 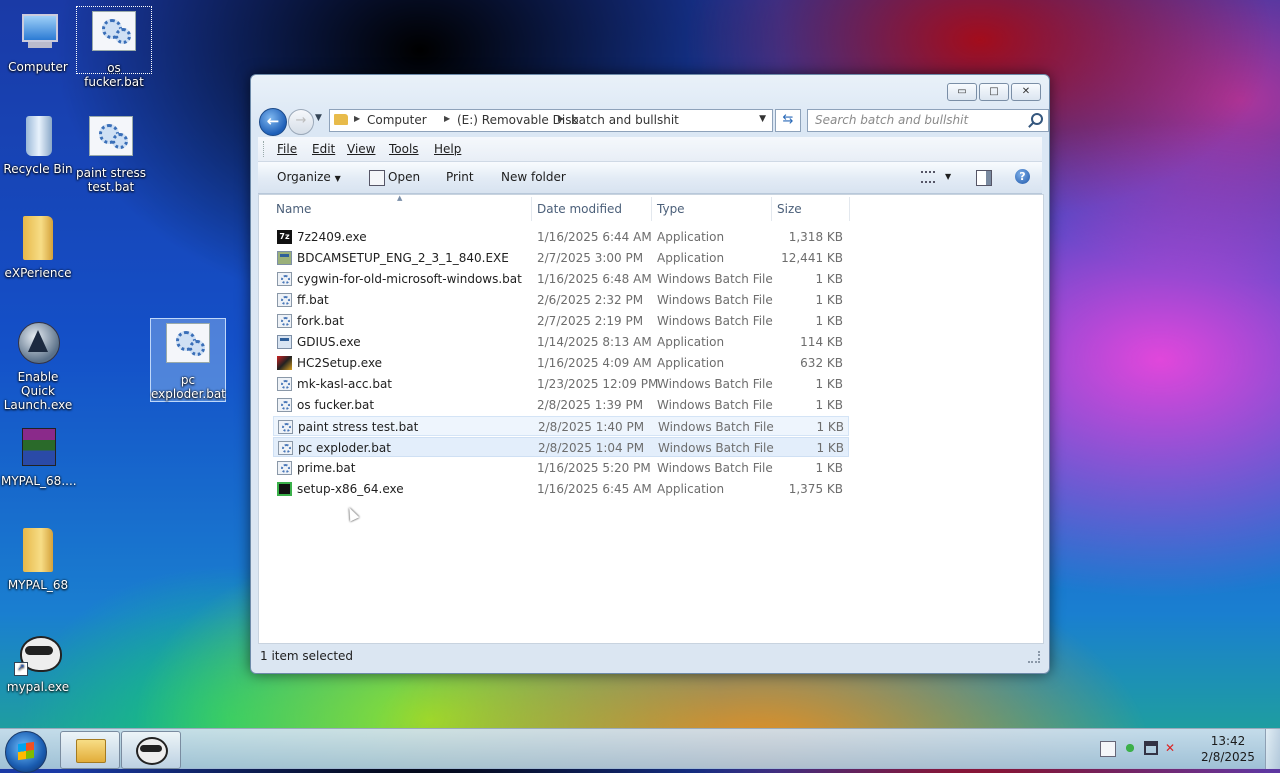 I want to click on desktop-icon-mypal-exe: ↗ mypal.exe, so click(x=38, y=662).